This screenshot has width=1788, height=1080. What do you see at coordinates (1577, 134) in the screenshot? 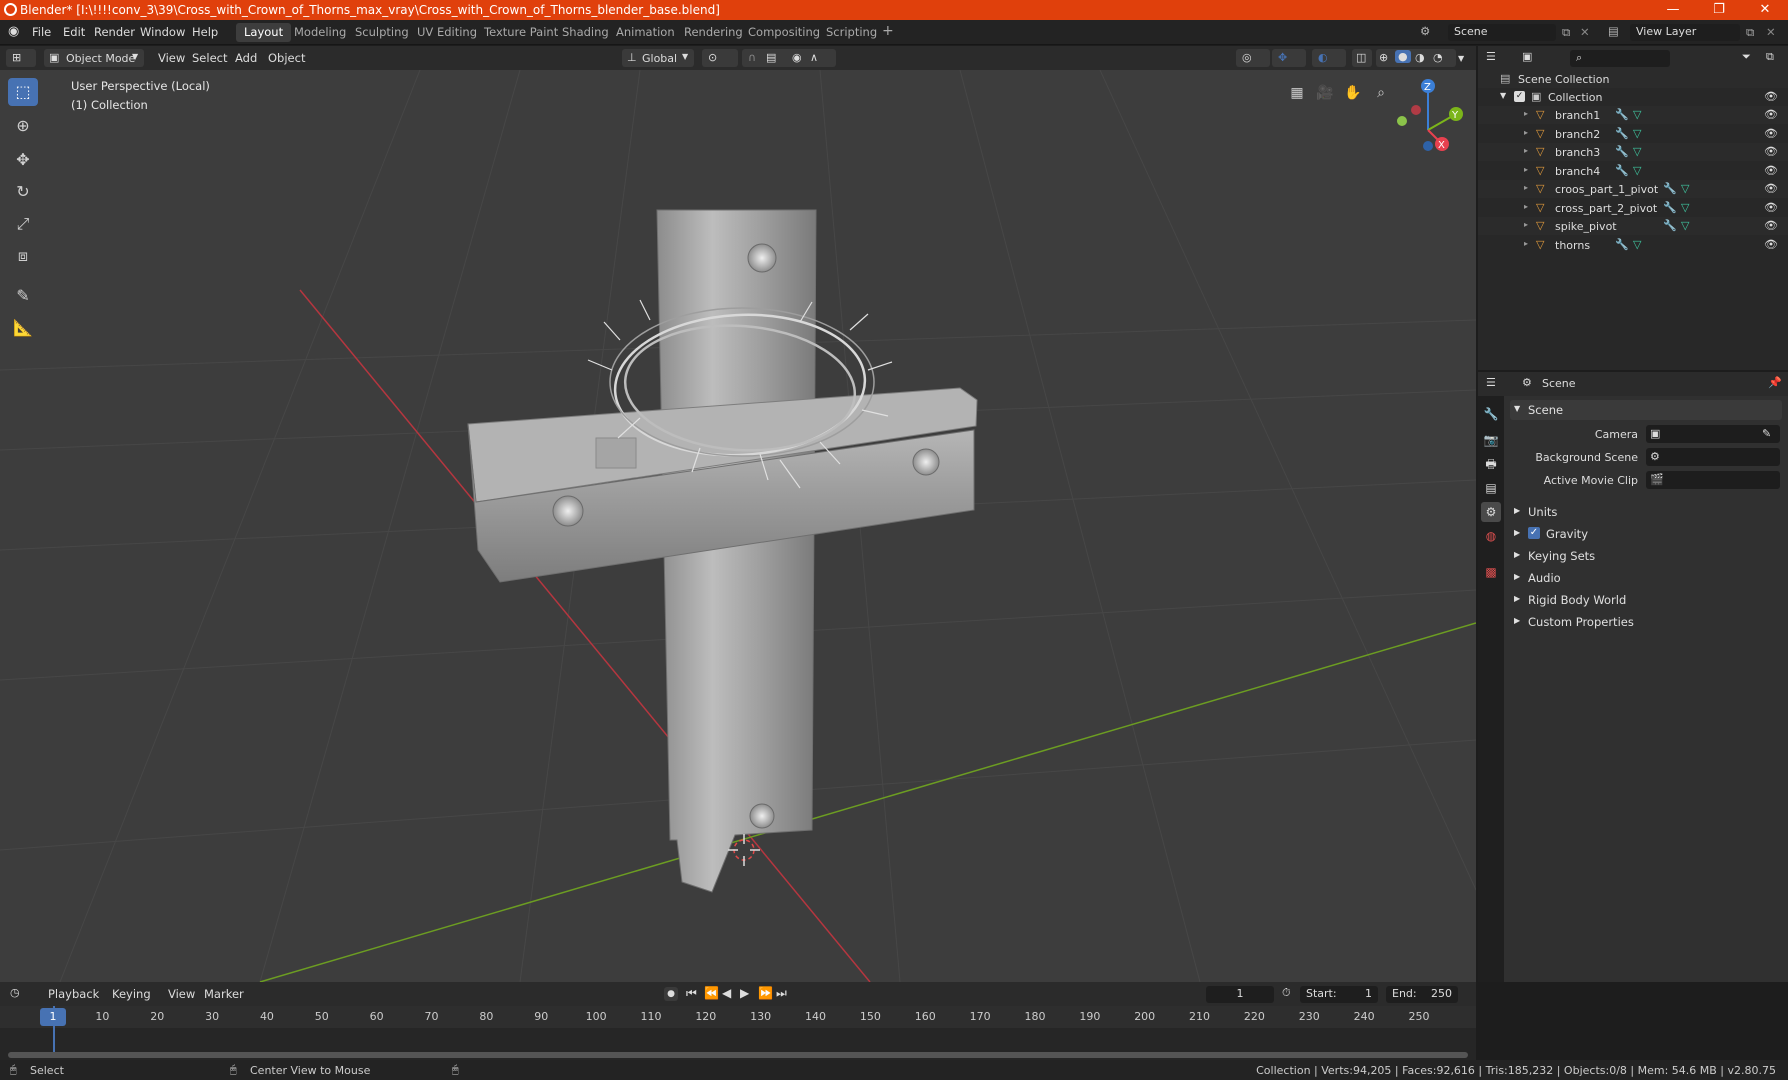
I see `object-name: branch2` at bounding box center [1577, 134].